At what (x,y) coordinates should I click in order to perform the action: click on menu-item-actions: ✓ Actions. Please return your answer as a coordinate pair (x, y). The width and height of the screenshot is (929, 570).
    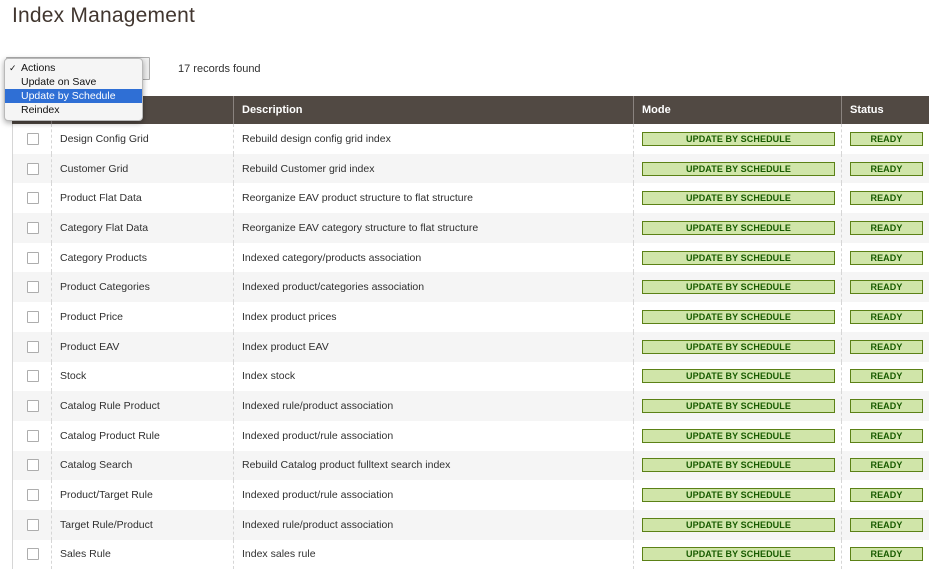
    Looking at the image, I should click on (73, 68).